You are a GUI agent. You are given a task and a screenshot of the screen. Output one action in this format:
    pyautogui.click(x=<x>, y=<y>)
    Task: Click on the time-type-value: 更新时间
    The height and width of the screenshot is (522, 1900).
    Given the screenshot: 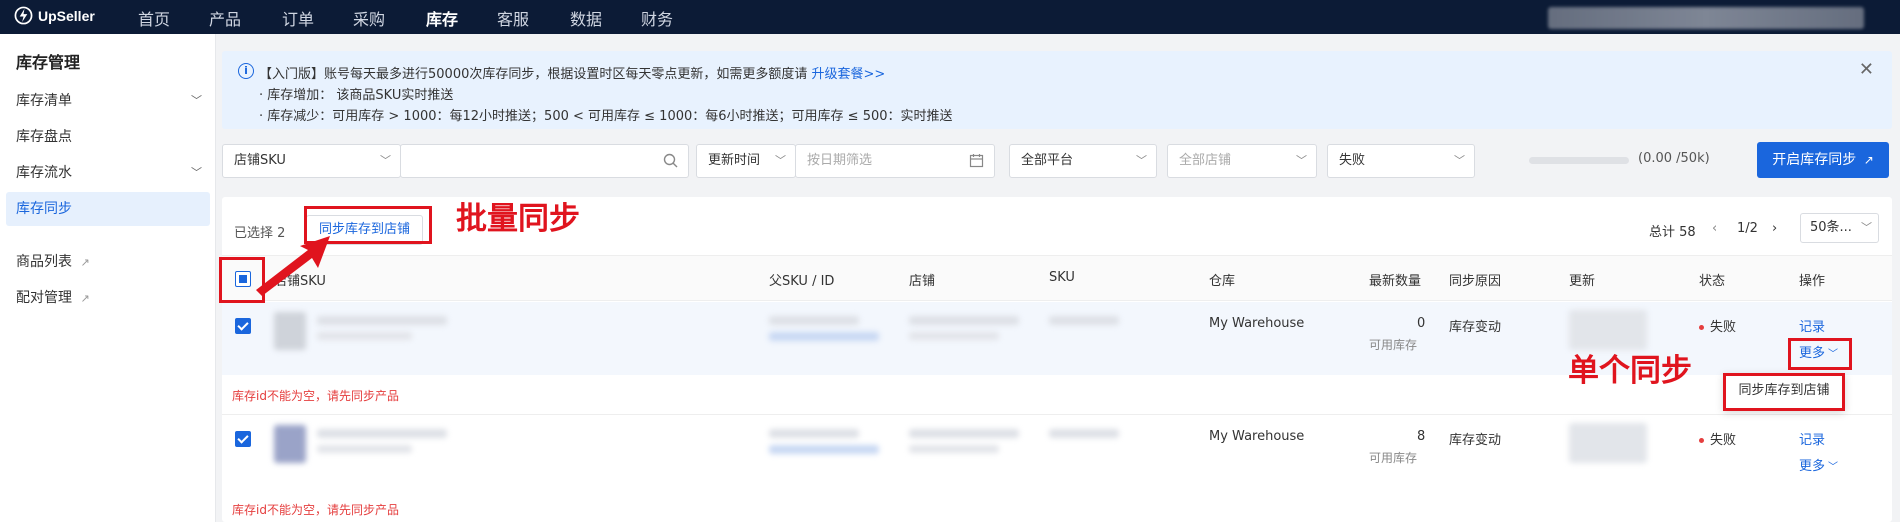 What is the action you would take?
    pyautogui.click(x=734, y=160)
    